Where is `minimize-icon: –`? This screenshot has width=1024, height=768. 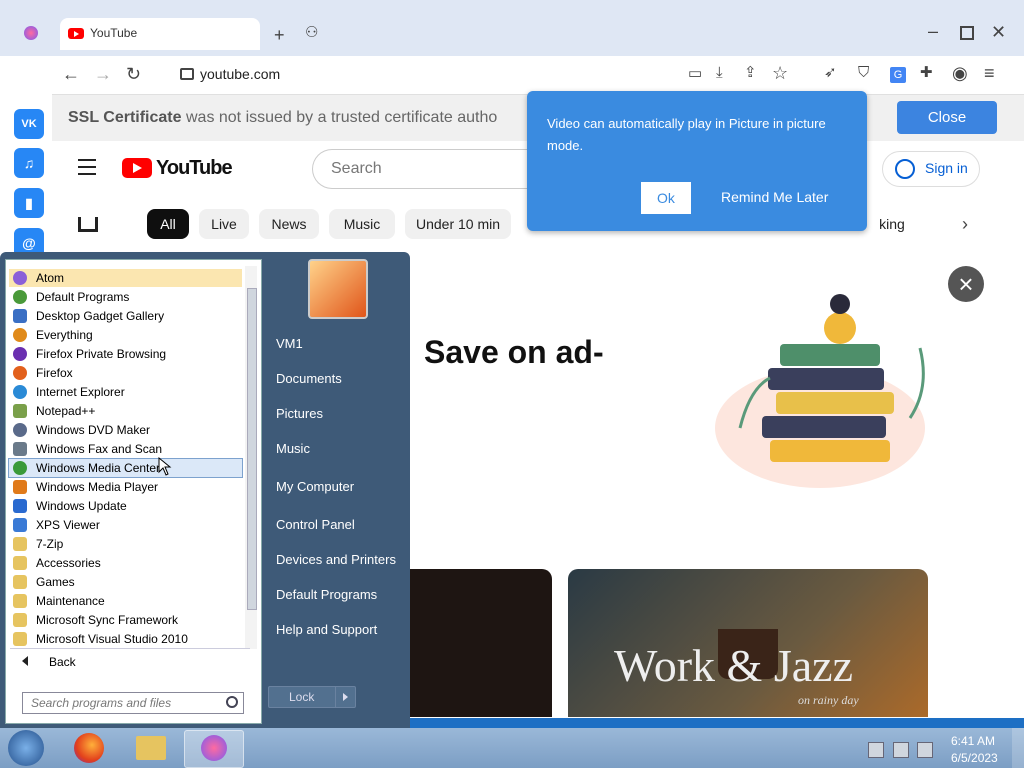 minimize-icon: – is located at coordinates (933, 31).